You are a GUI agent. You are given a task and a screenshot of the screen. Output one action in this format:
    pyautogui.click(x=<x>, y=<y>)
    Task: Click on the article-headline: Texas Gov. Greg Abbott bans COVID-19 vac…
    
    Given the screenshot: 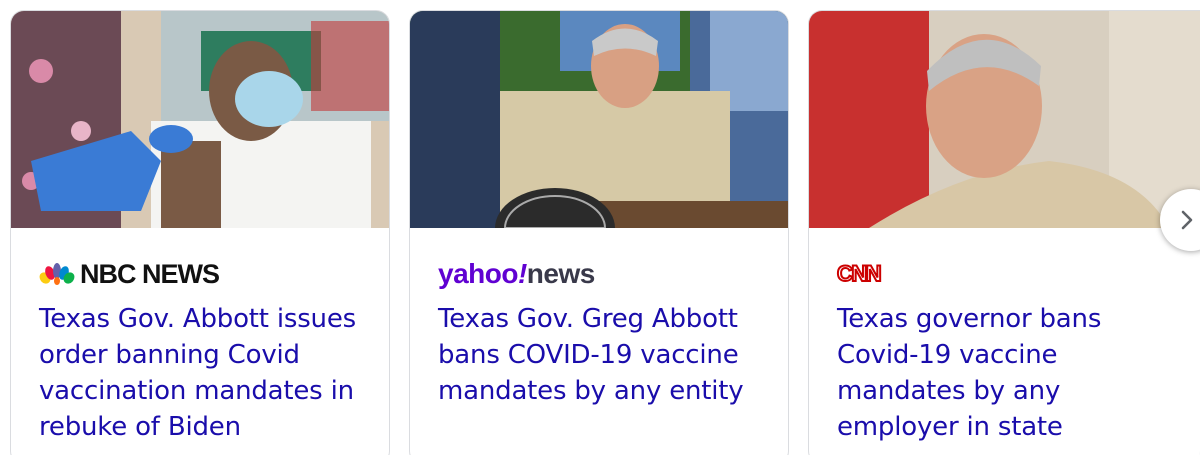 What is the action you would take?
    pyautogui.click(x=604, y=355)
    